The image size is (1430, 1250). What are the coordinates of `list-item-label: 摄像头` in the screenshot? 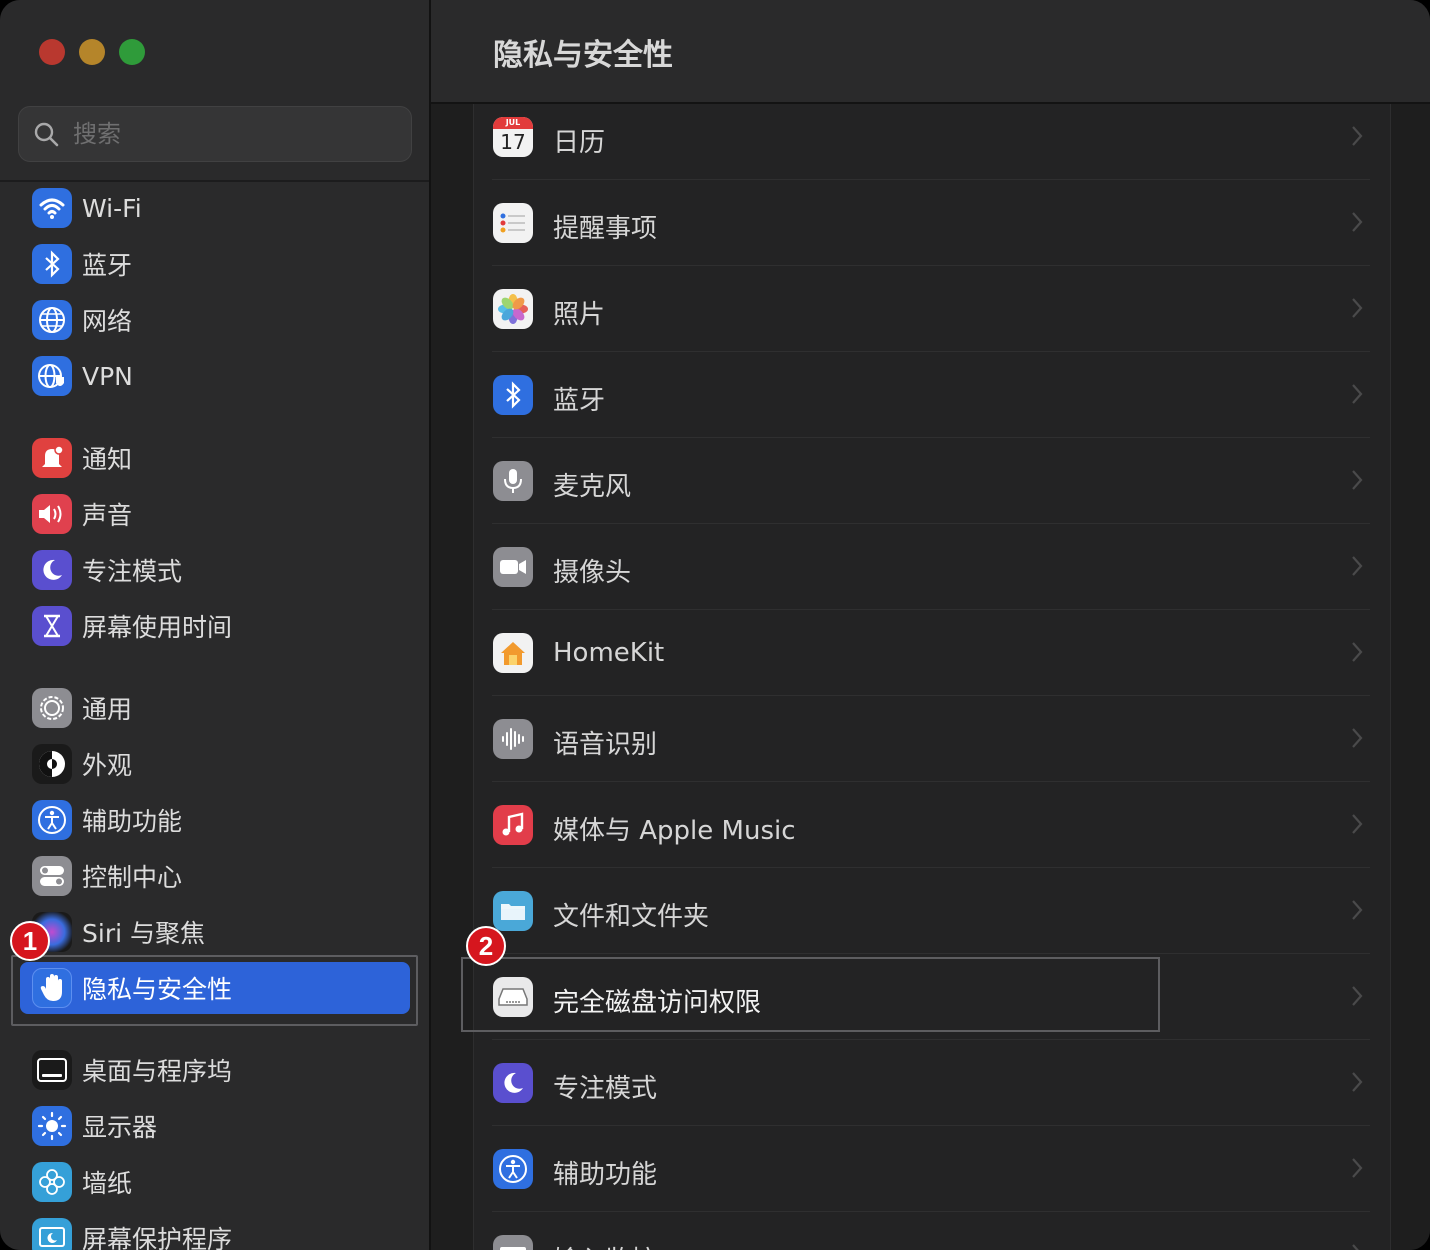 It's located at (592, 573).